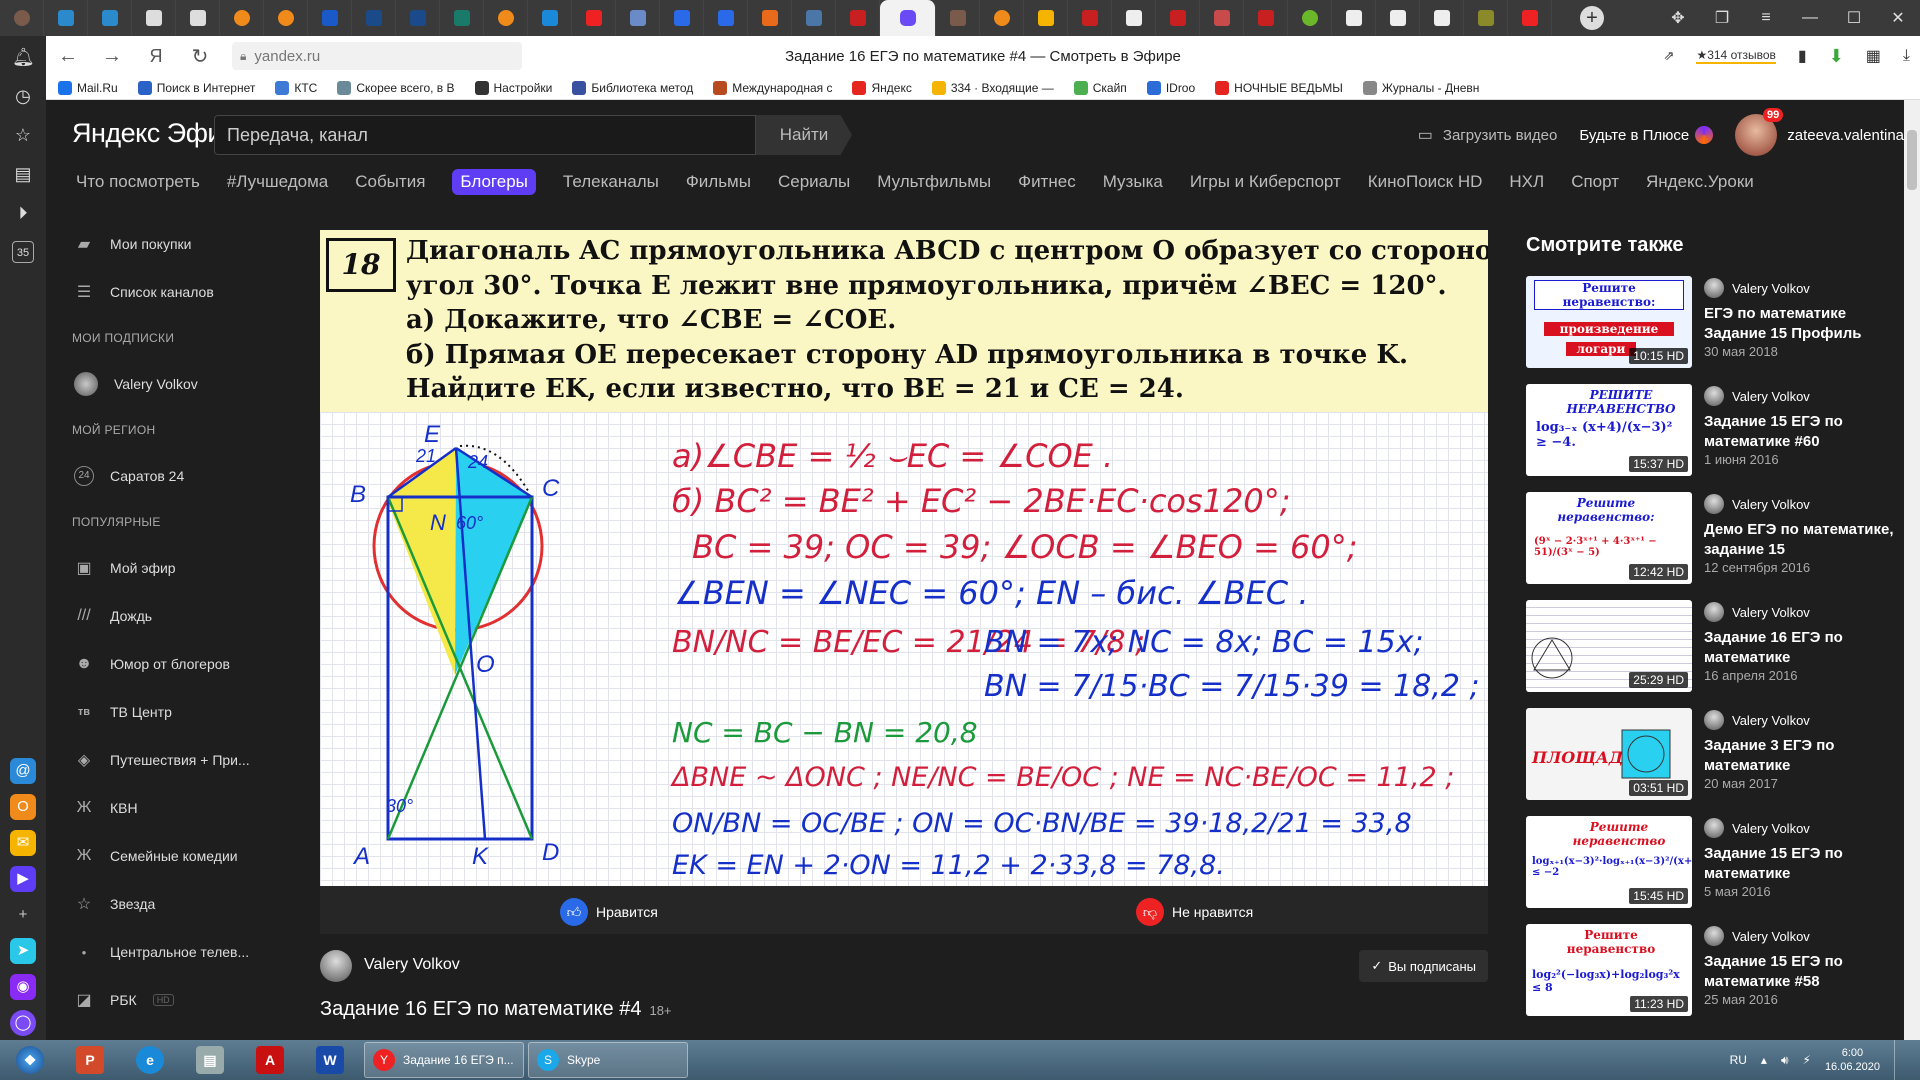 The height and width of the screenshot is (1080, 1920). I want to click on upload-video-button: ▭ Загрузить видео, so click(1488, 135).